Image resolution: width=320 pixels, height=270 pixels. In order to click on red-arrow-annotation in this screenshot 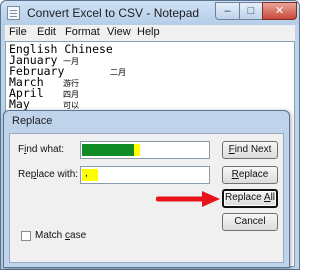, I will do `click(188, 199)`.